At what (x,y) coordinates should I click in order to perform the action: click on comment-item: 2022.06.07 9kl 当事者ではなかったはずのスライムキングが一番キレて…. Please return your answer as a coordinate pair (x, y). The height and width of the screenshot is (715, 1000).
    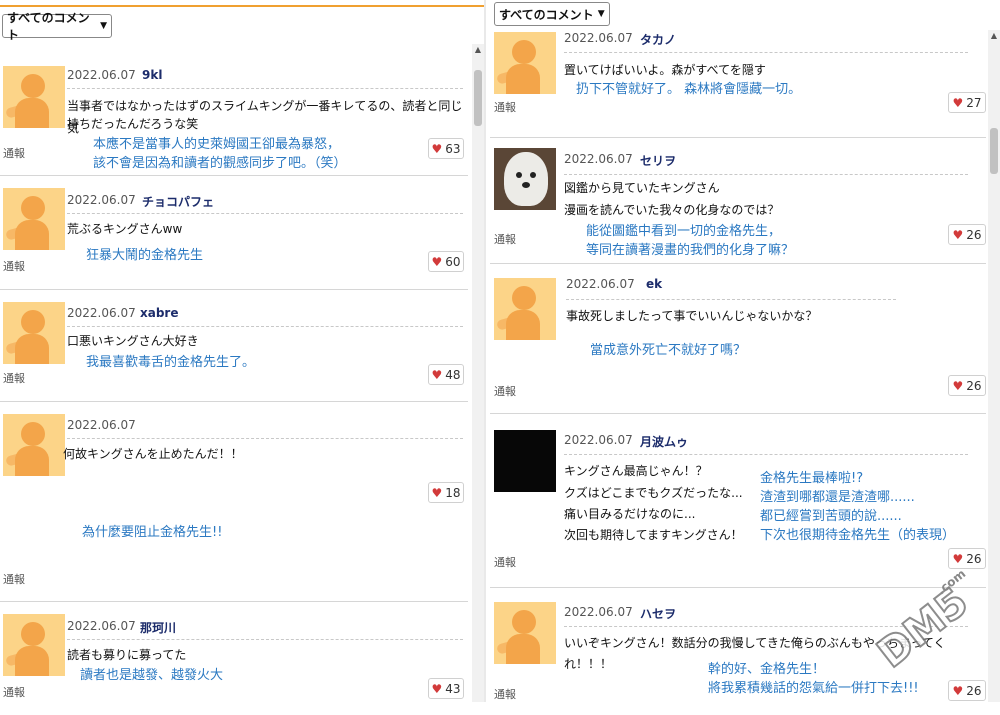
    Looking at the image, I should click on (234, 115).